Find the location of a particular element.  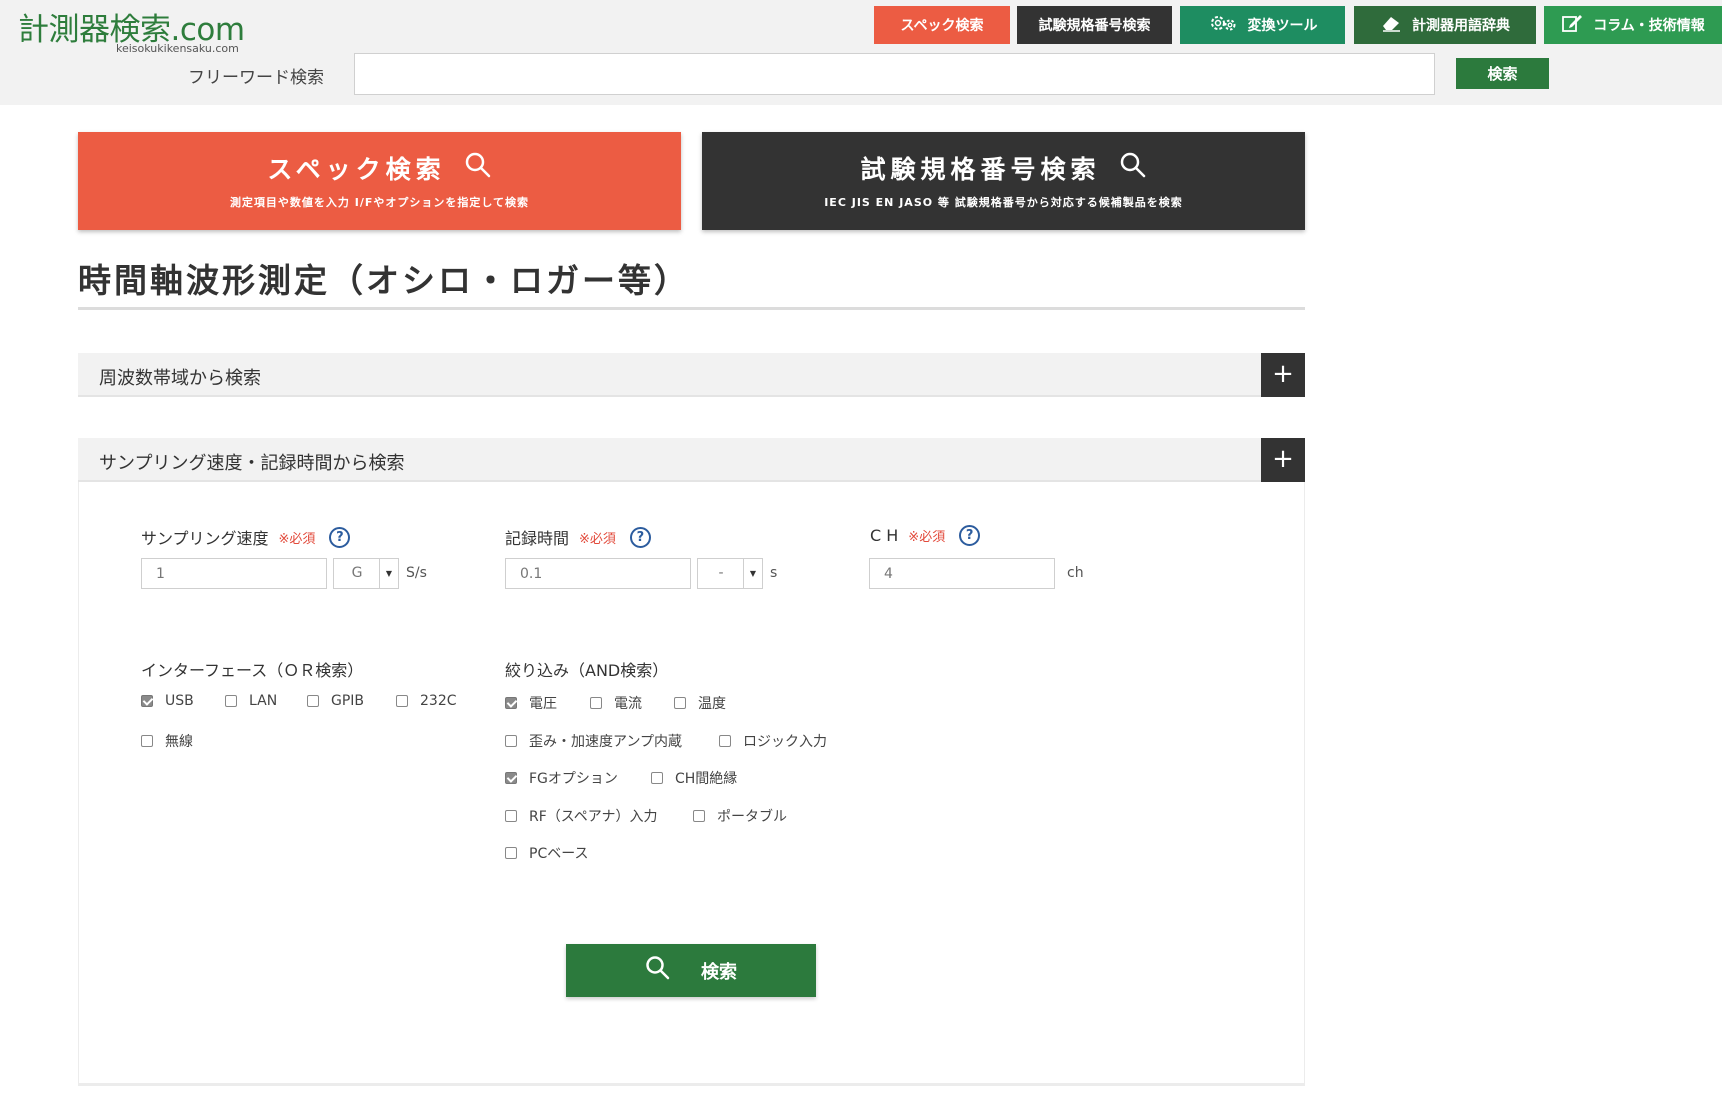

record-time-prefix-select: - ▼ is located at coordinates (730, 573).